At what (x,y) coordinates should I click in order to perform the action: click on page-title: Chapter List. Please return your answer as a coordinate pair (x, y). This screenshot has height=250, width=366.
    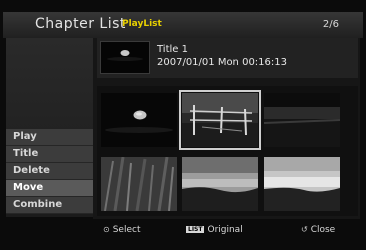
    Looking at the image, I should click on (80, 24).